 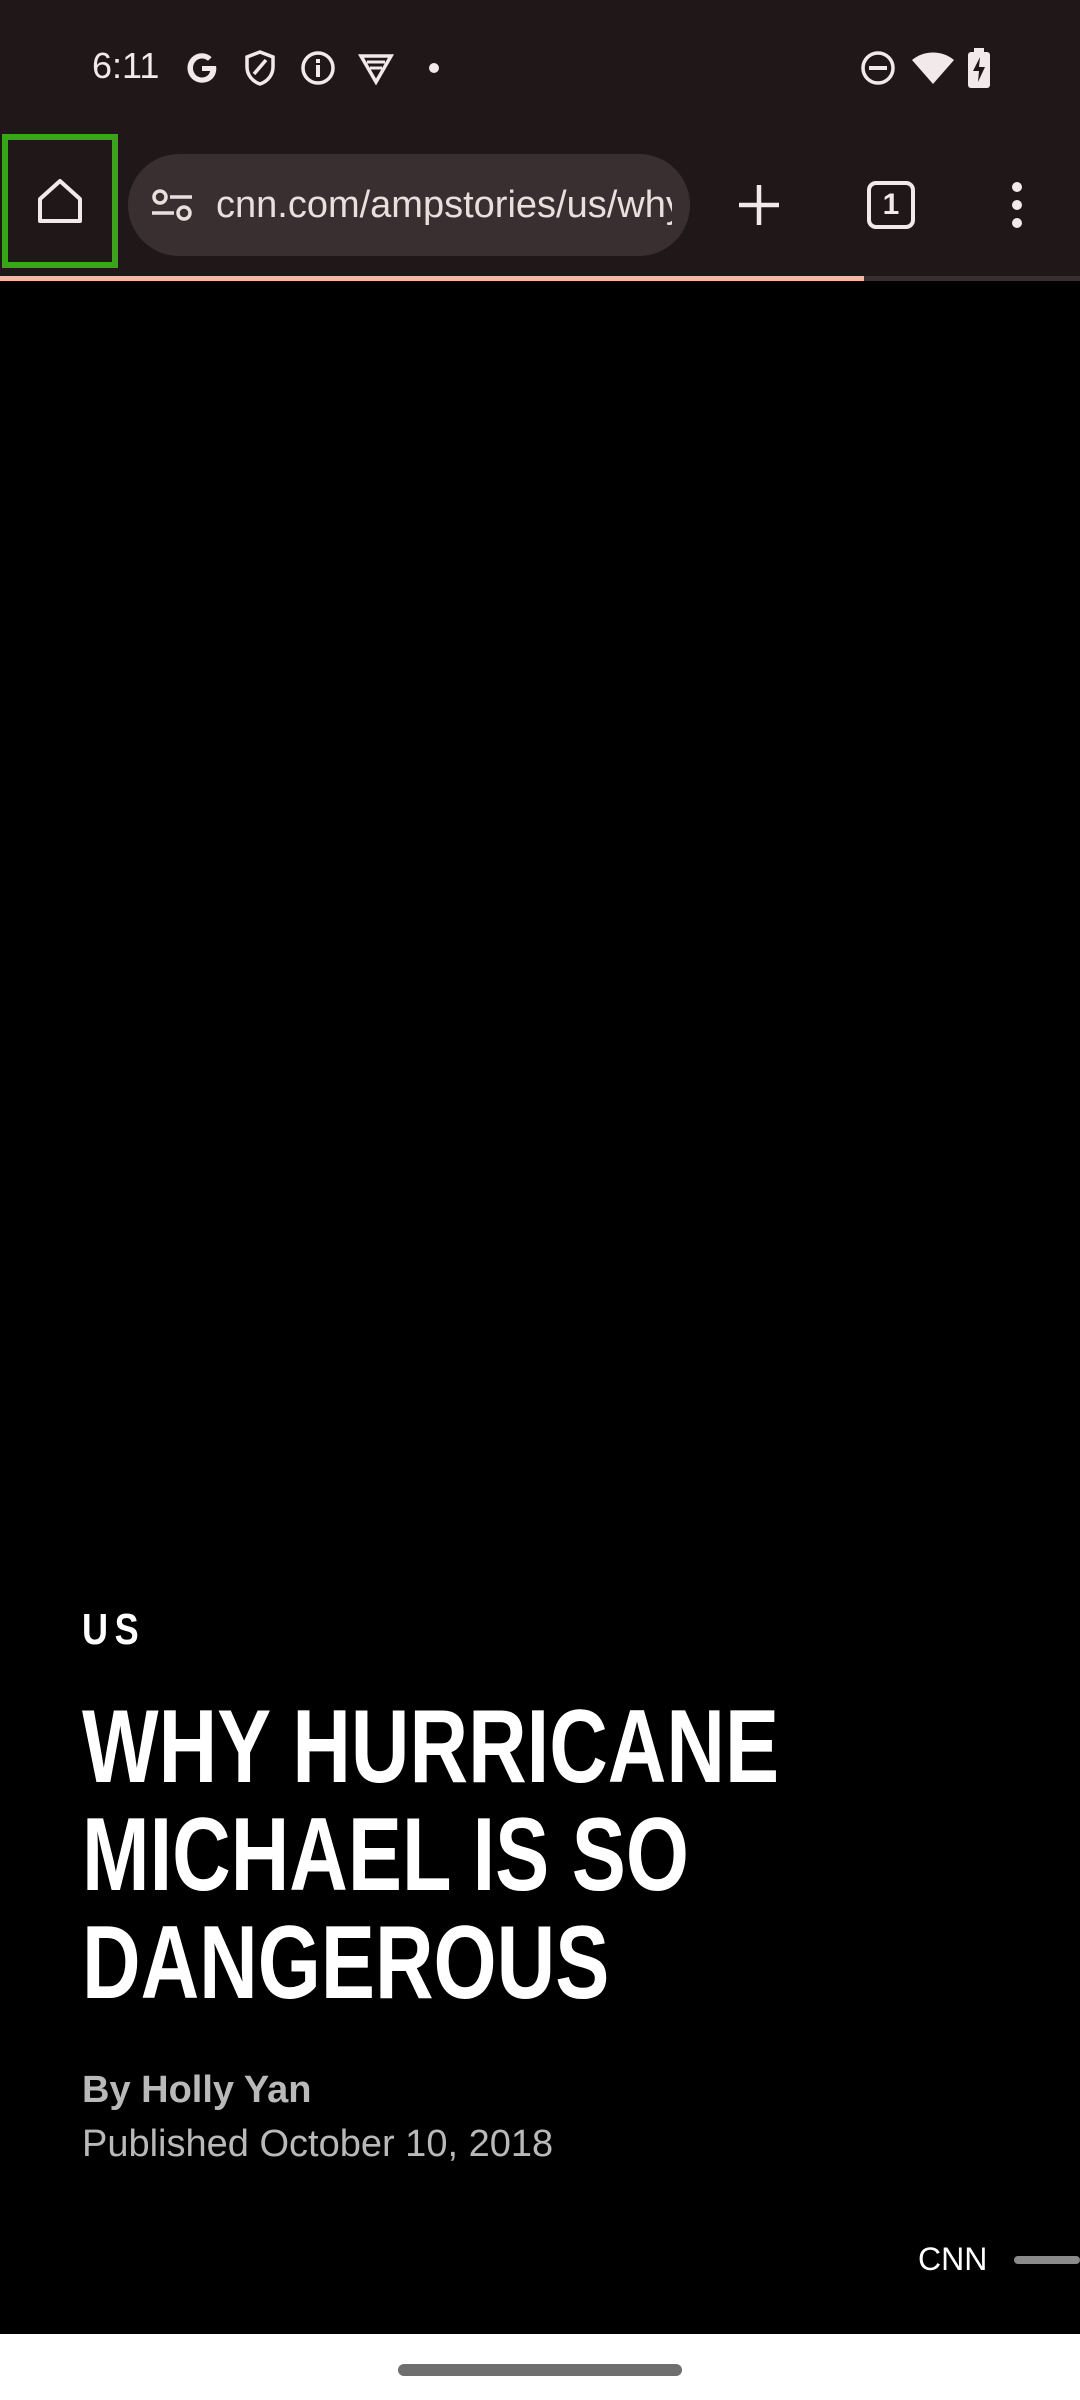 I want to click on gesture-handle, so click(x=540, y=2370).